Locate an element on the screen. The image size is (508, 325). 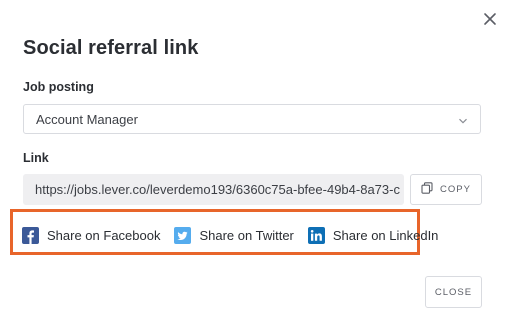
modal-title: Social referral link is located at coordinates (111, 48).